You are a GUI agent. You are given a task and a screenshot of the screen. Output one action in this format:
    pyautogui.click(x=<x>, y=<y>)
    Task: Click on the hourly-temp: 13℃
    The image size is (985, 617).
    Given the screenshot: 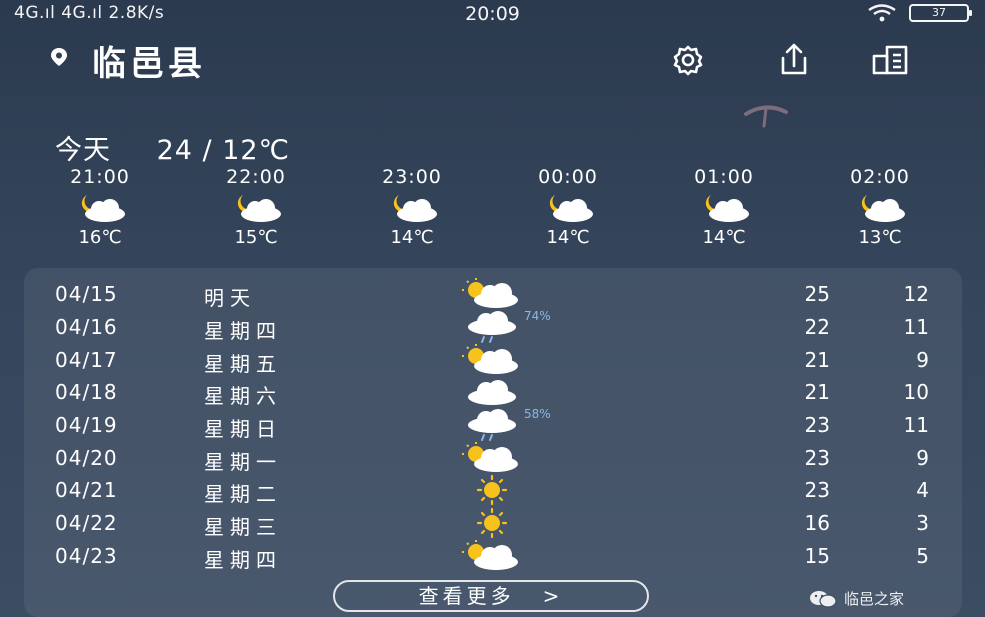 What is the action you would take?
    pyautogui.click(x=880, y=237)
    